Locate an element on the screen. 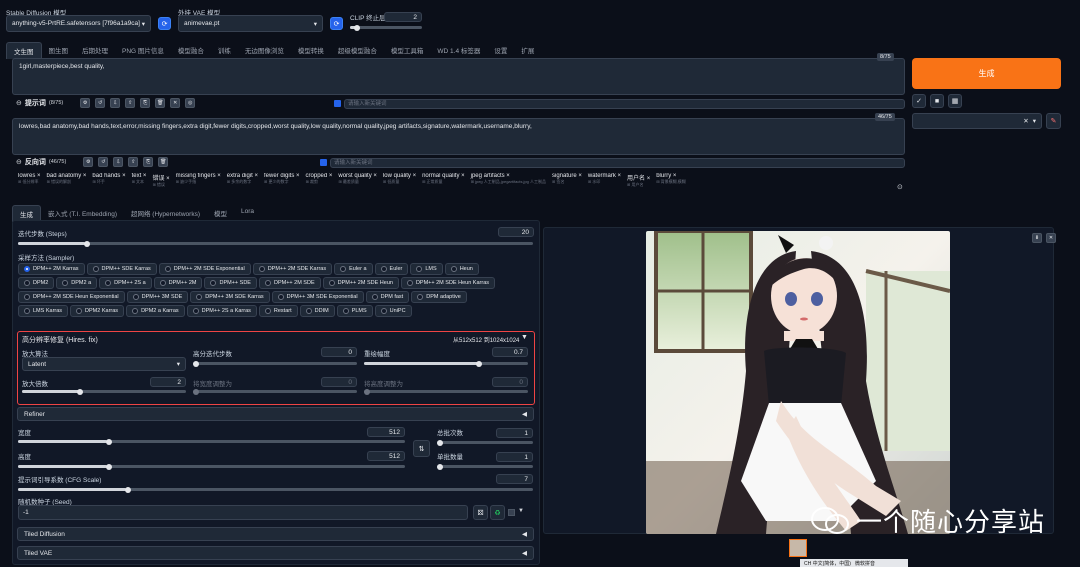  cfg-input: 7 is located at coordinates (514, 479).